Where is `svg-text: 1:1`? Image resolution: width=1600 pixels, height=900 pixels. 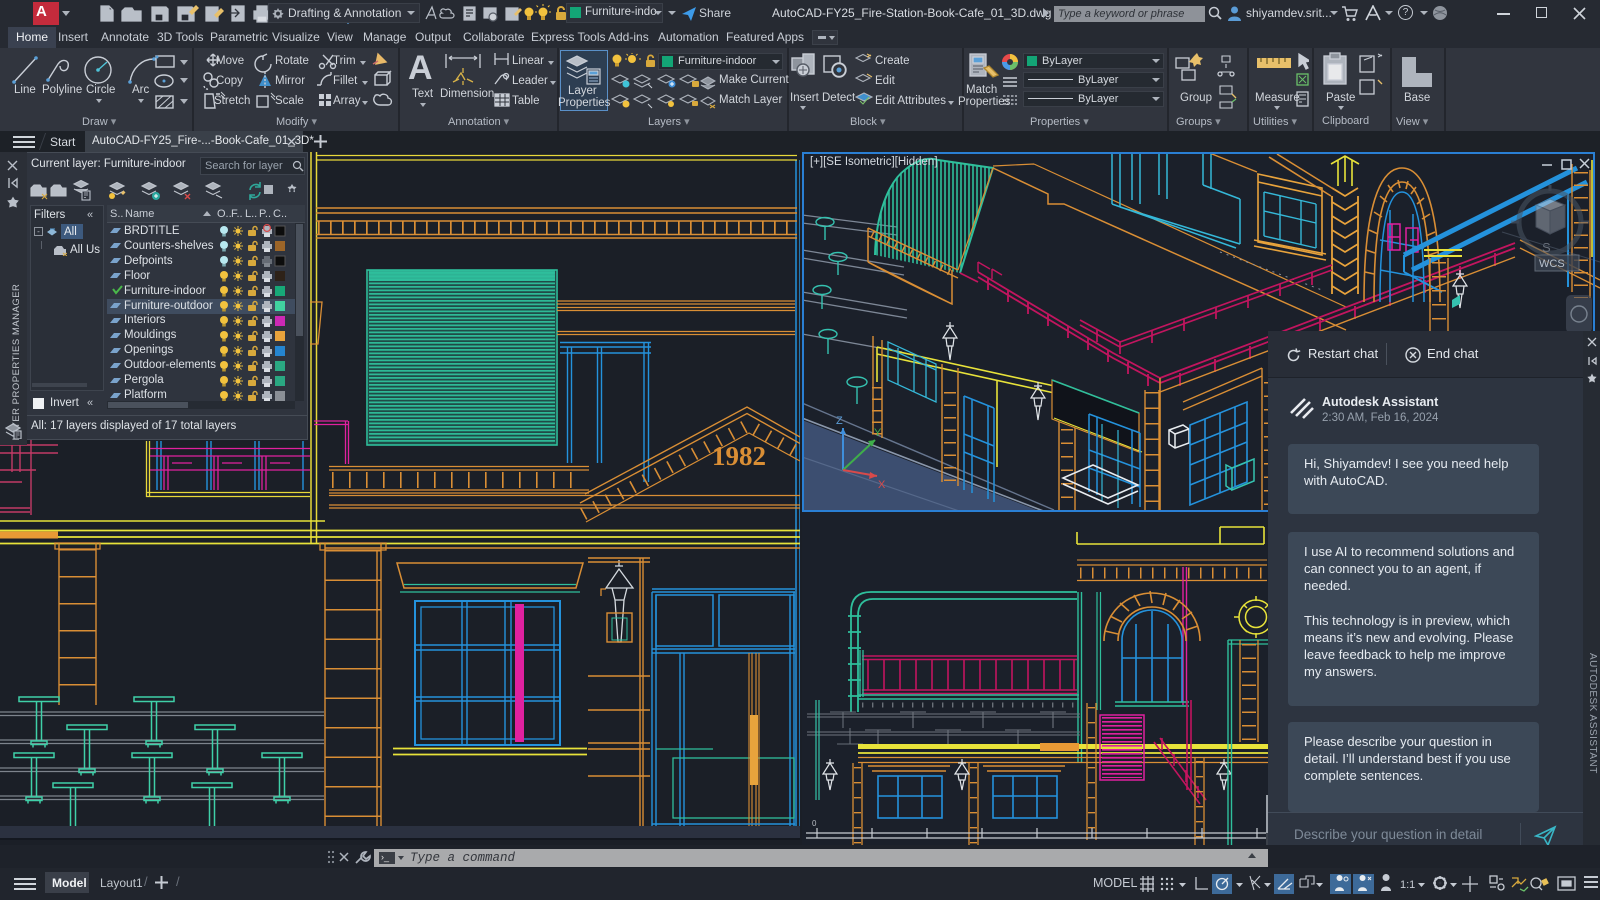
svg-text: 1:1 is located at coordinates (1407, 885).